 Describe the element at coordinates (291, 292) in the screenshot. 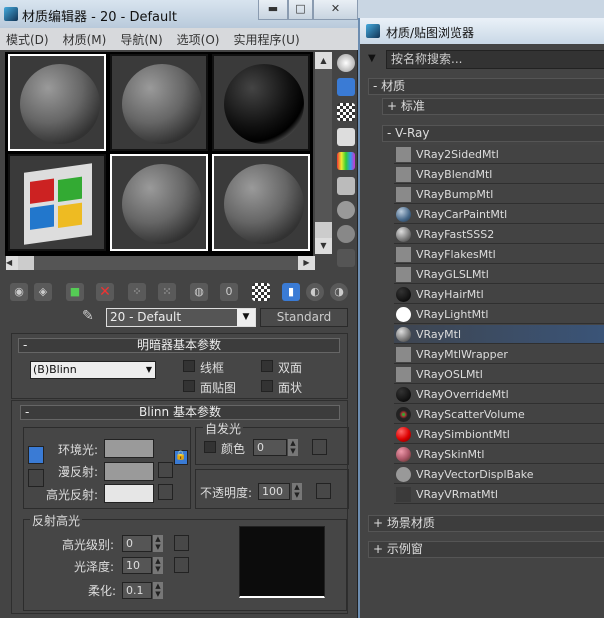

I see `show-end-result-icon: ▮` at that location.